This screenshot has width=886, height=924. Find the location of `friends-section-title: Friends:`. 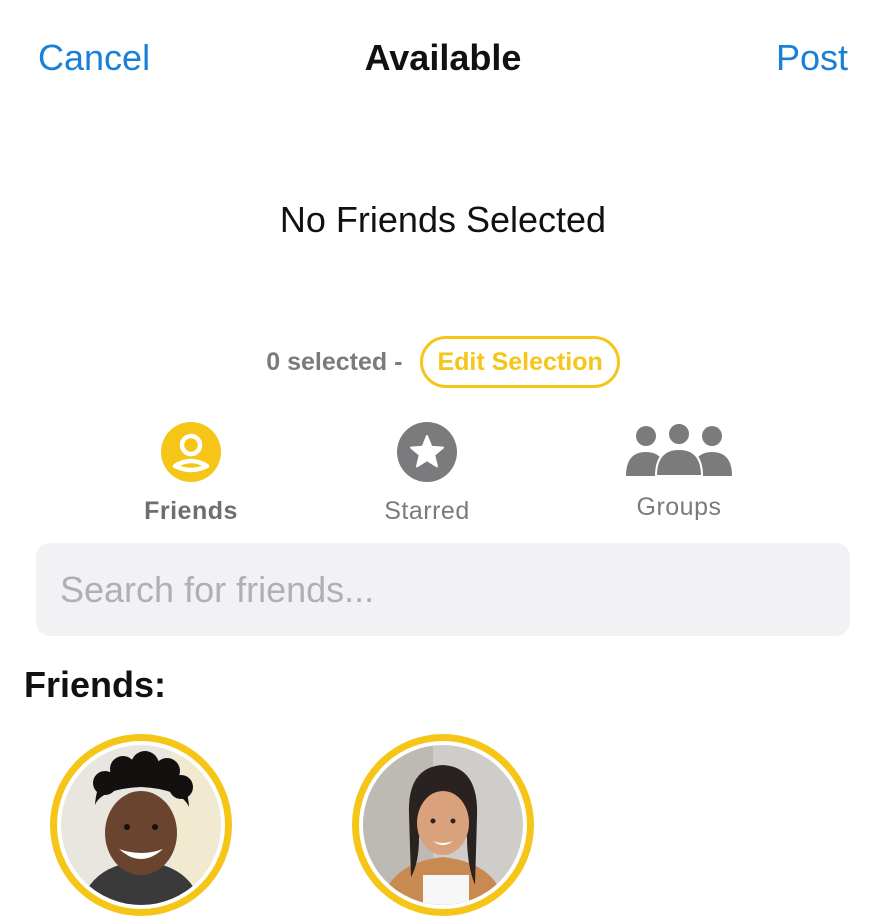

friends-section-title: Friends: is located at coordinates (95, 684).